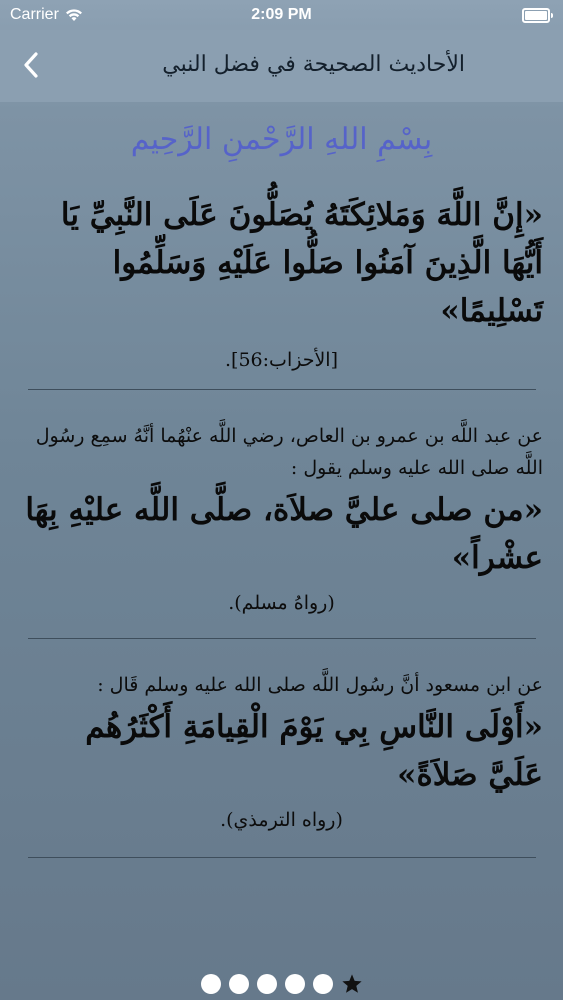  I want to click on battery-icon, so click(537, 15).